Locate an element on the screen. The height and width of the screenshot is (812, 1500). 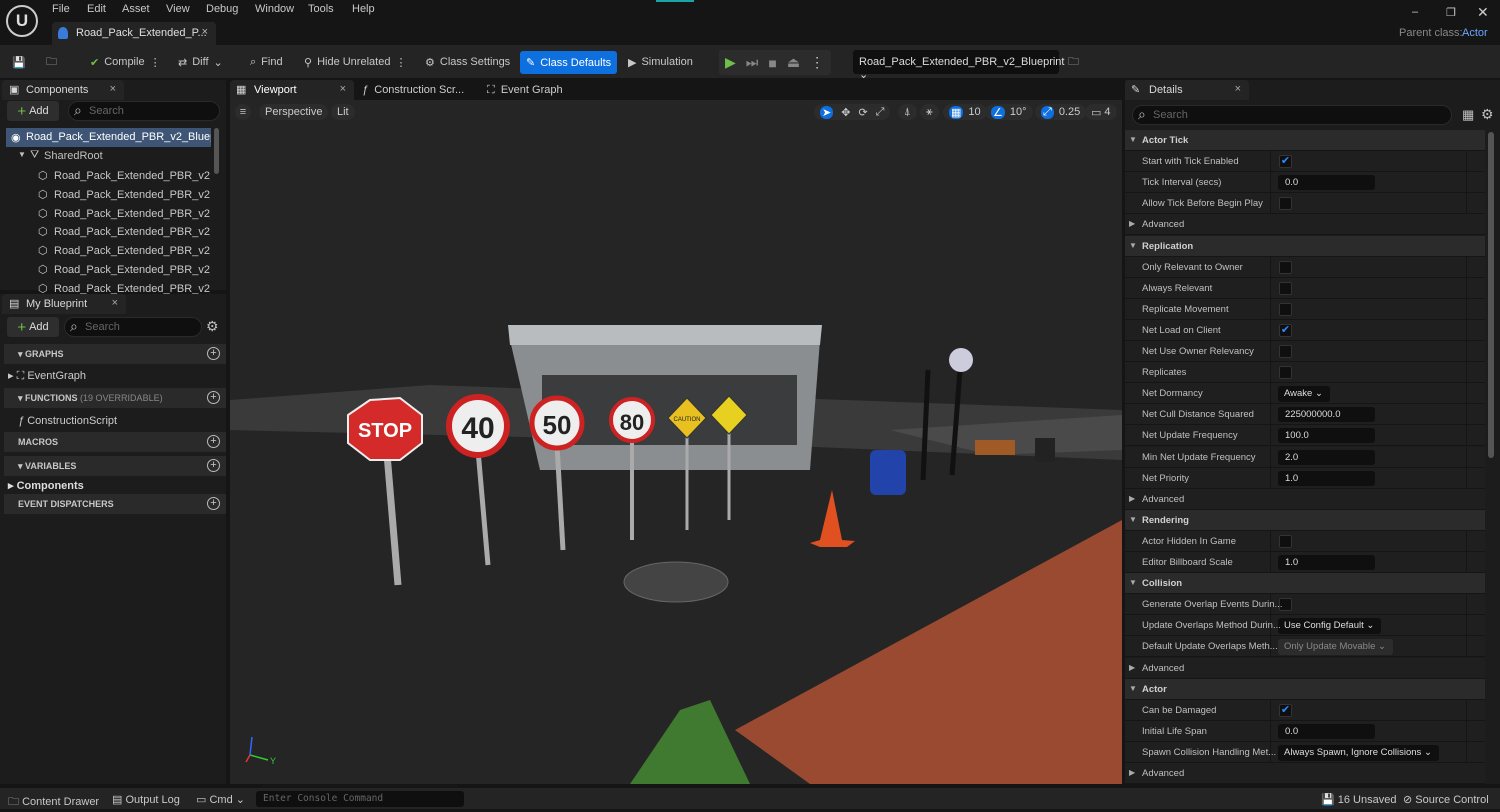
menu-edit: Edit is located at coordinates (96, 9).